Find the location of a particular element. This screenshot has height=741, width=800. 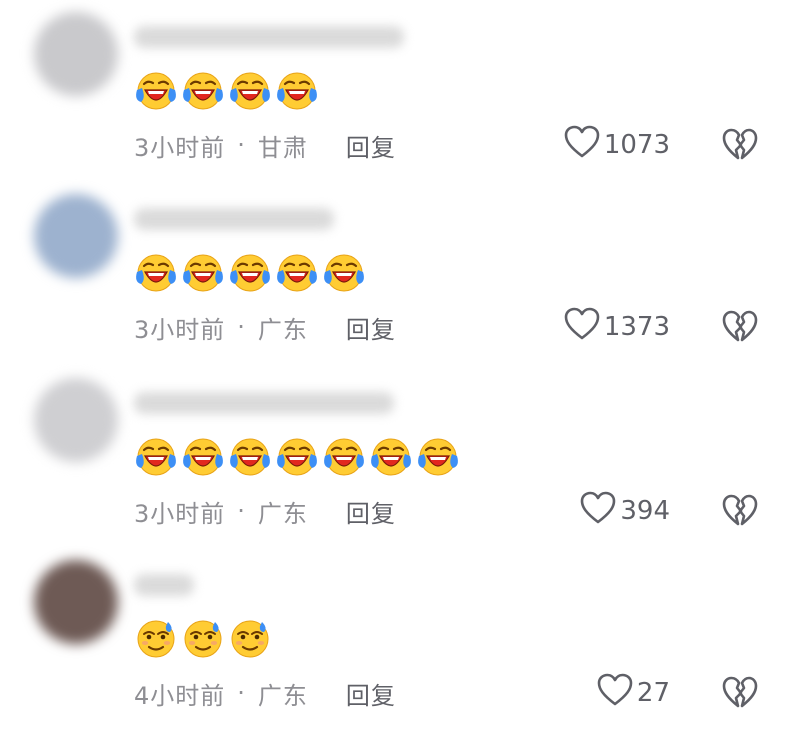

like-count: 1373 is located at coordinates (636, 327).